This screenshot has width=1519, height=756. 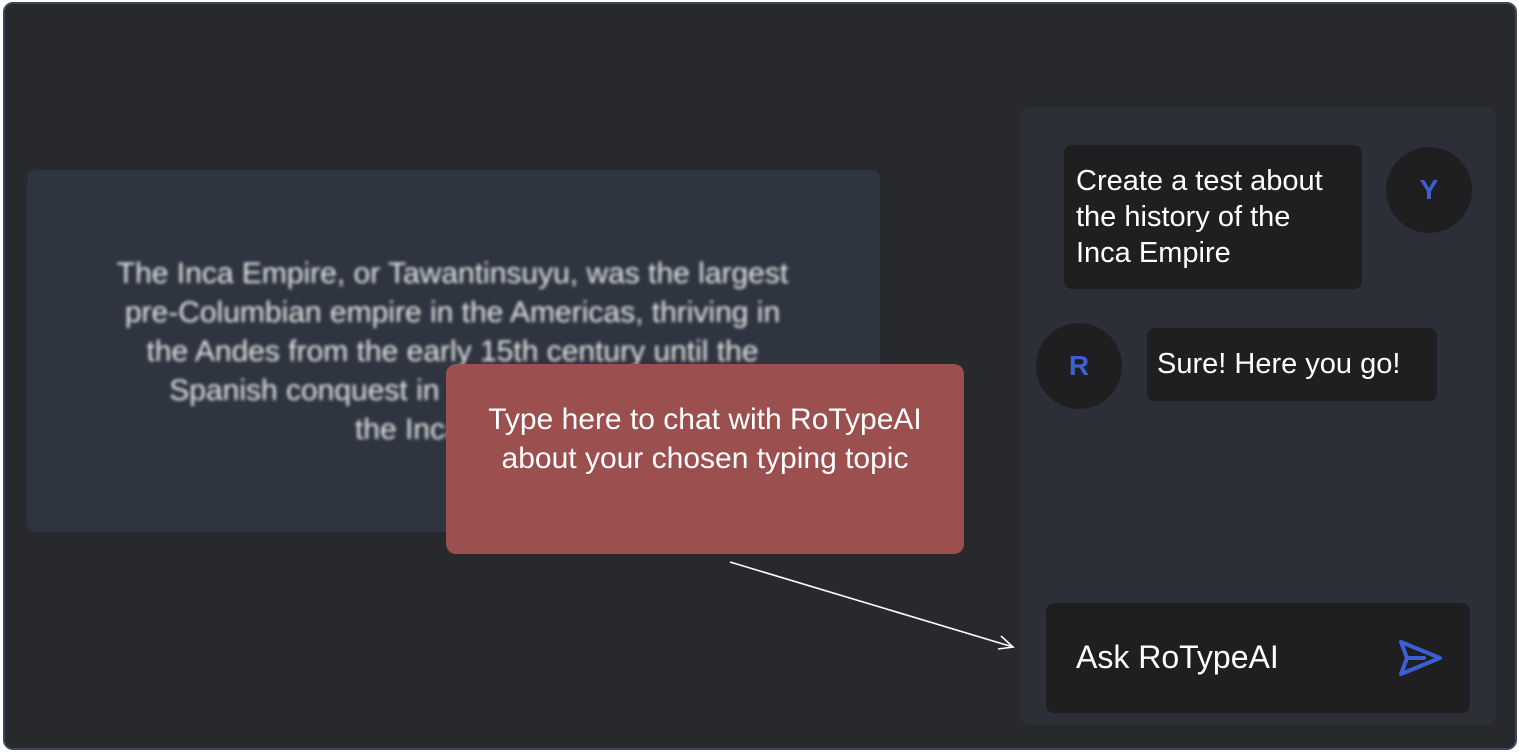 I want to click on ai-avatar: R, so click(x=1079, y=366).